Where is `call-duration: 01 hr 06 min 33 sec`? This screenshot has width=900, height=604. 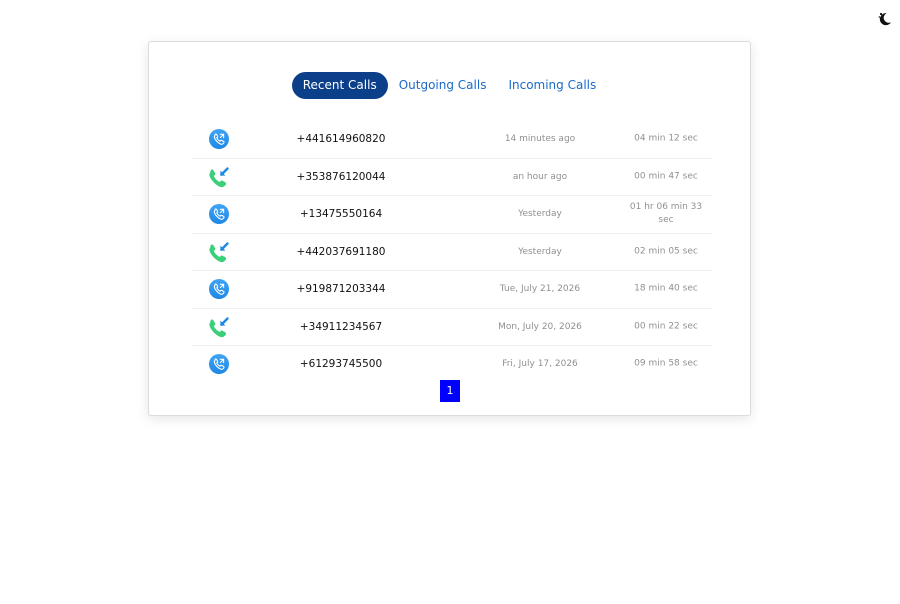 call-duration: 01 hr 06 min 33 sec is located at coordinates (666, 214).